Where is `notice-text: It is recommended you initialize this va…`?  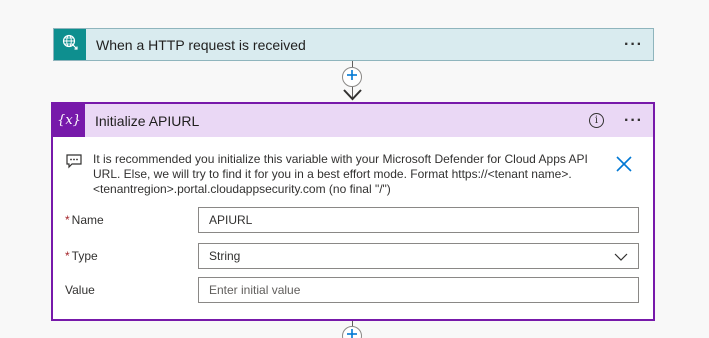
notice-text: It is recommended you initialize this va… is located at coordinates (340, 174).